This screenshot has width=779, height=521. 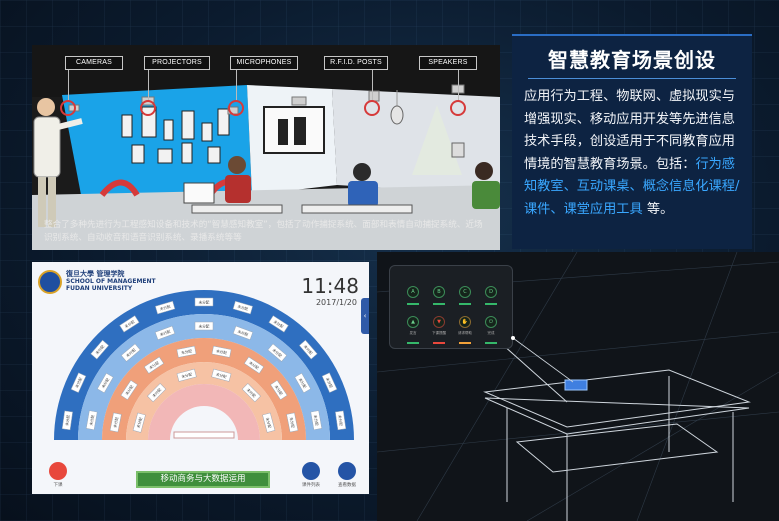 What do you see at coordinates (372, 108) in the screenshot?
I see `rfid-highlight-ring` at bounding box center [372, 108].